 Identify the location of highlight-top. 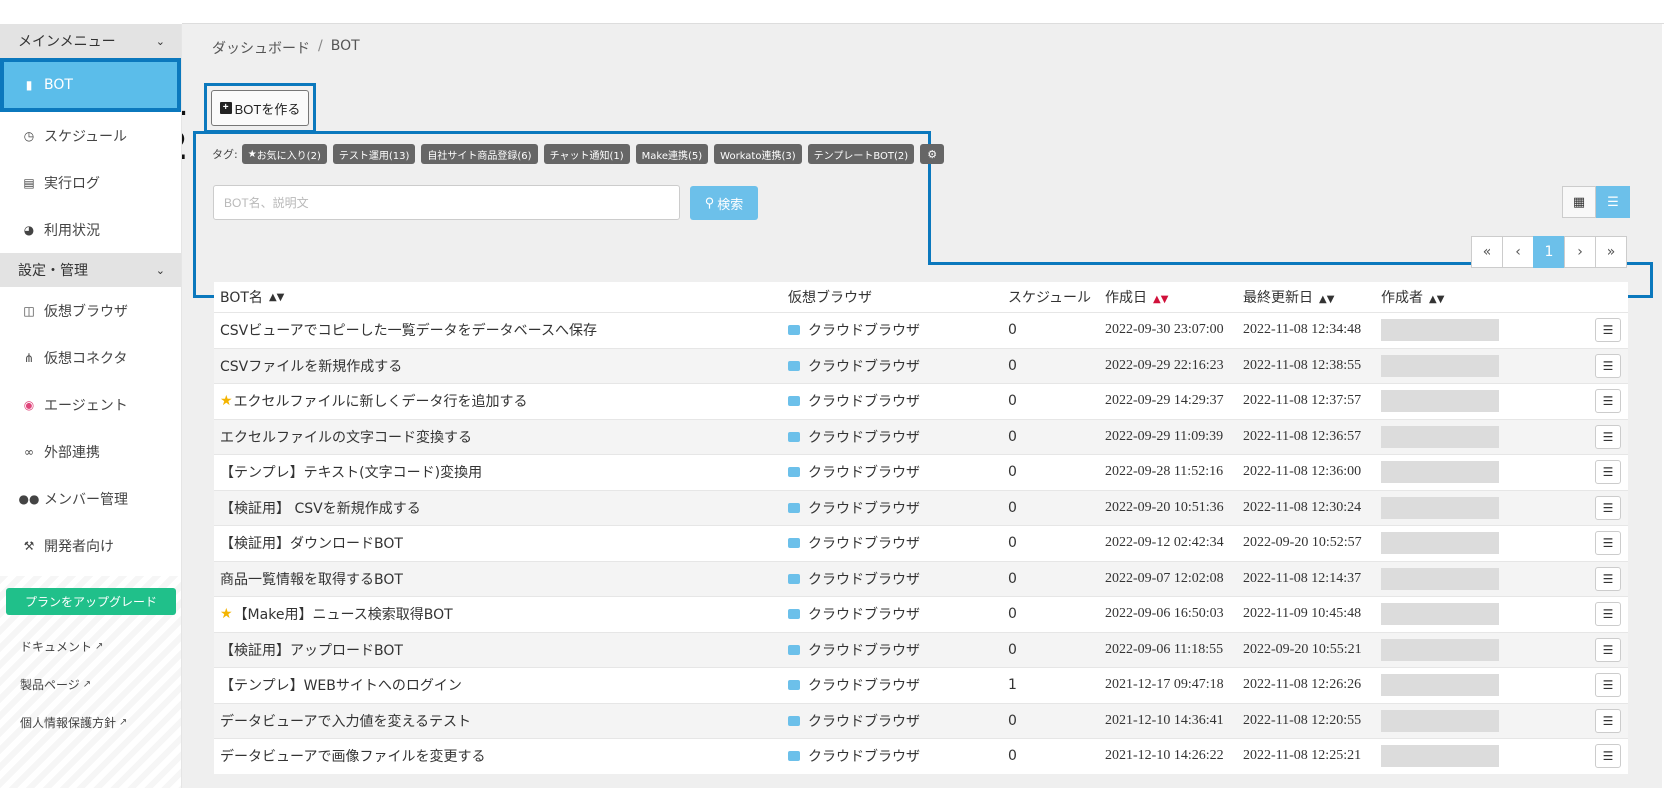
(562, 132).